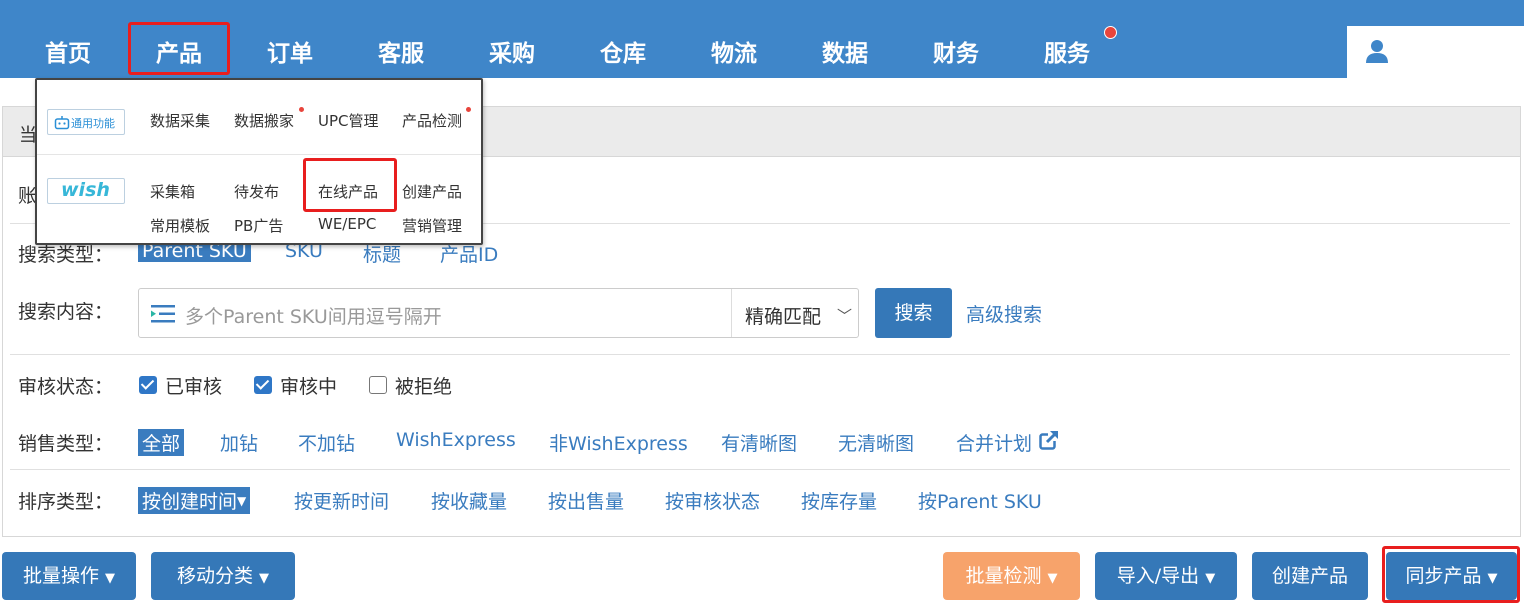  I want to click on menu-create-product: 创建产品, so click(432, 191).